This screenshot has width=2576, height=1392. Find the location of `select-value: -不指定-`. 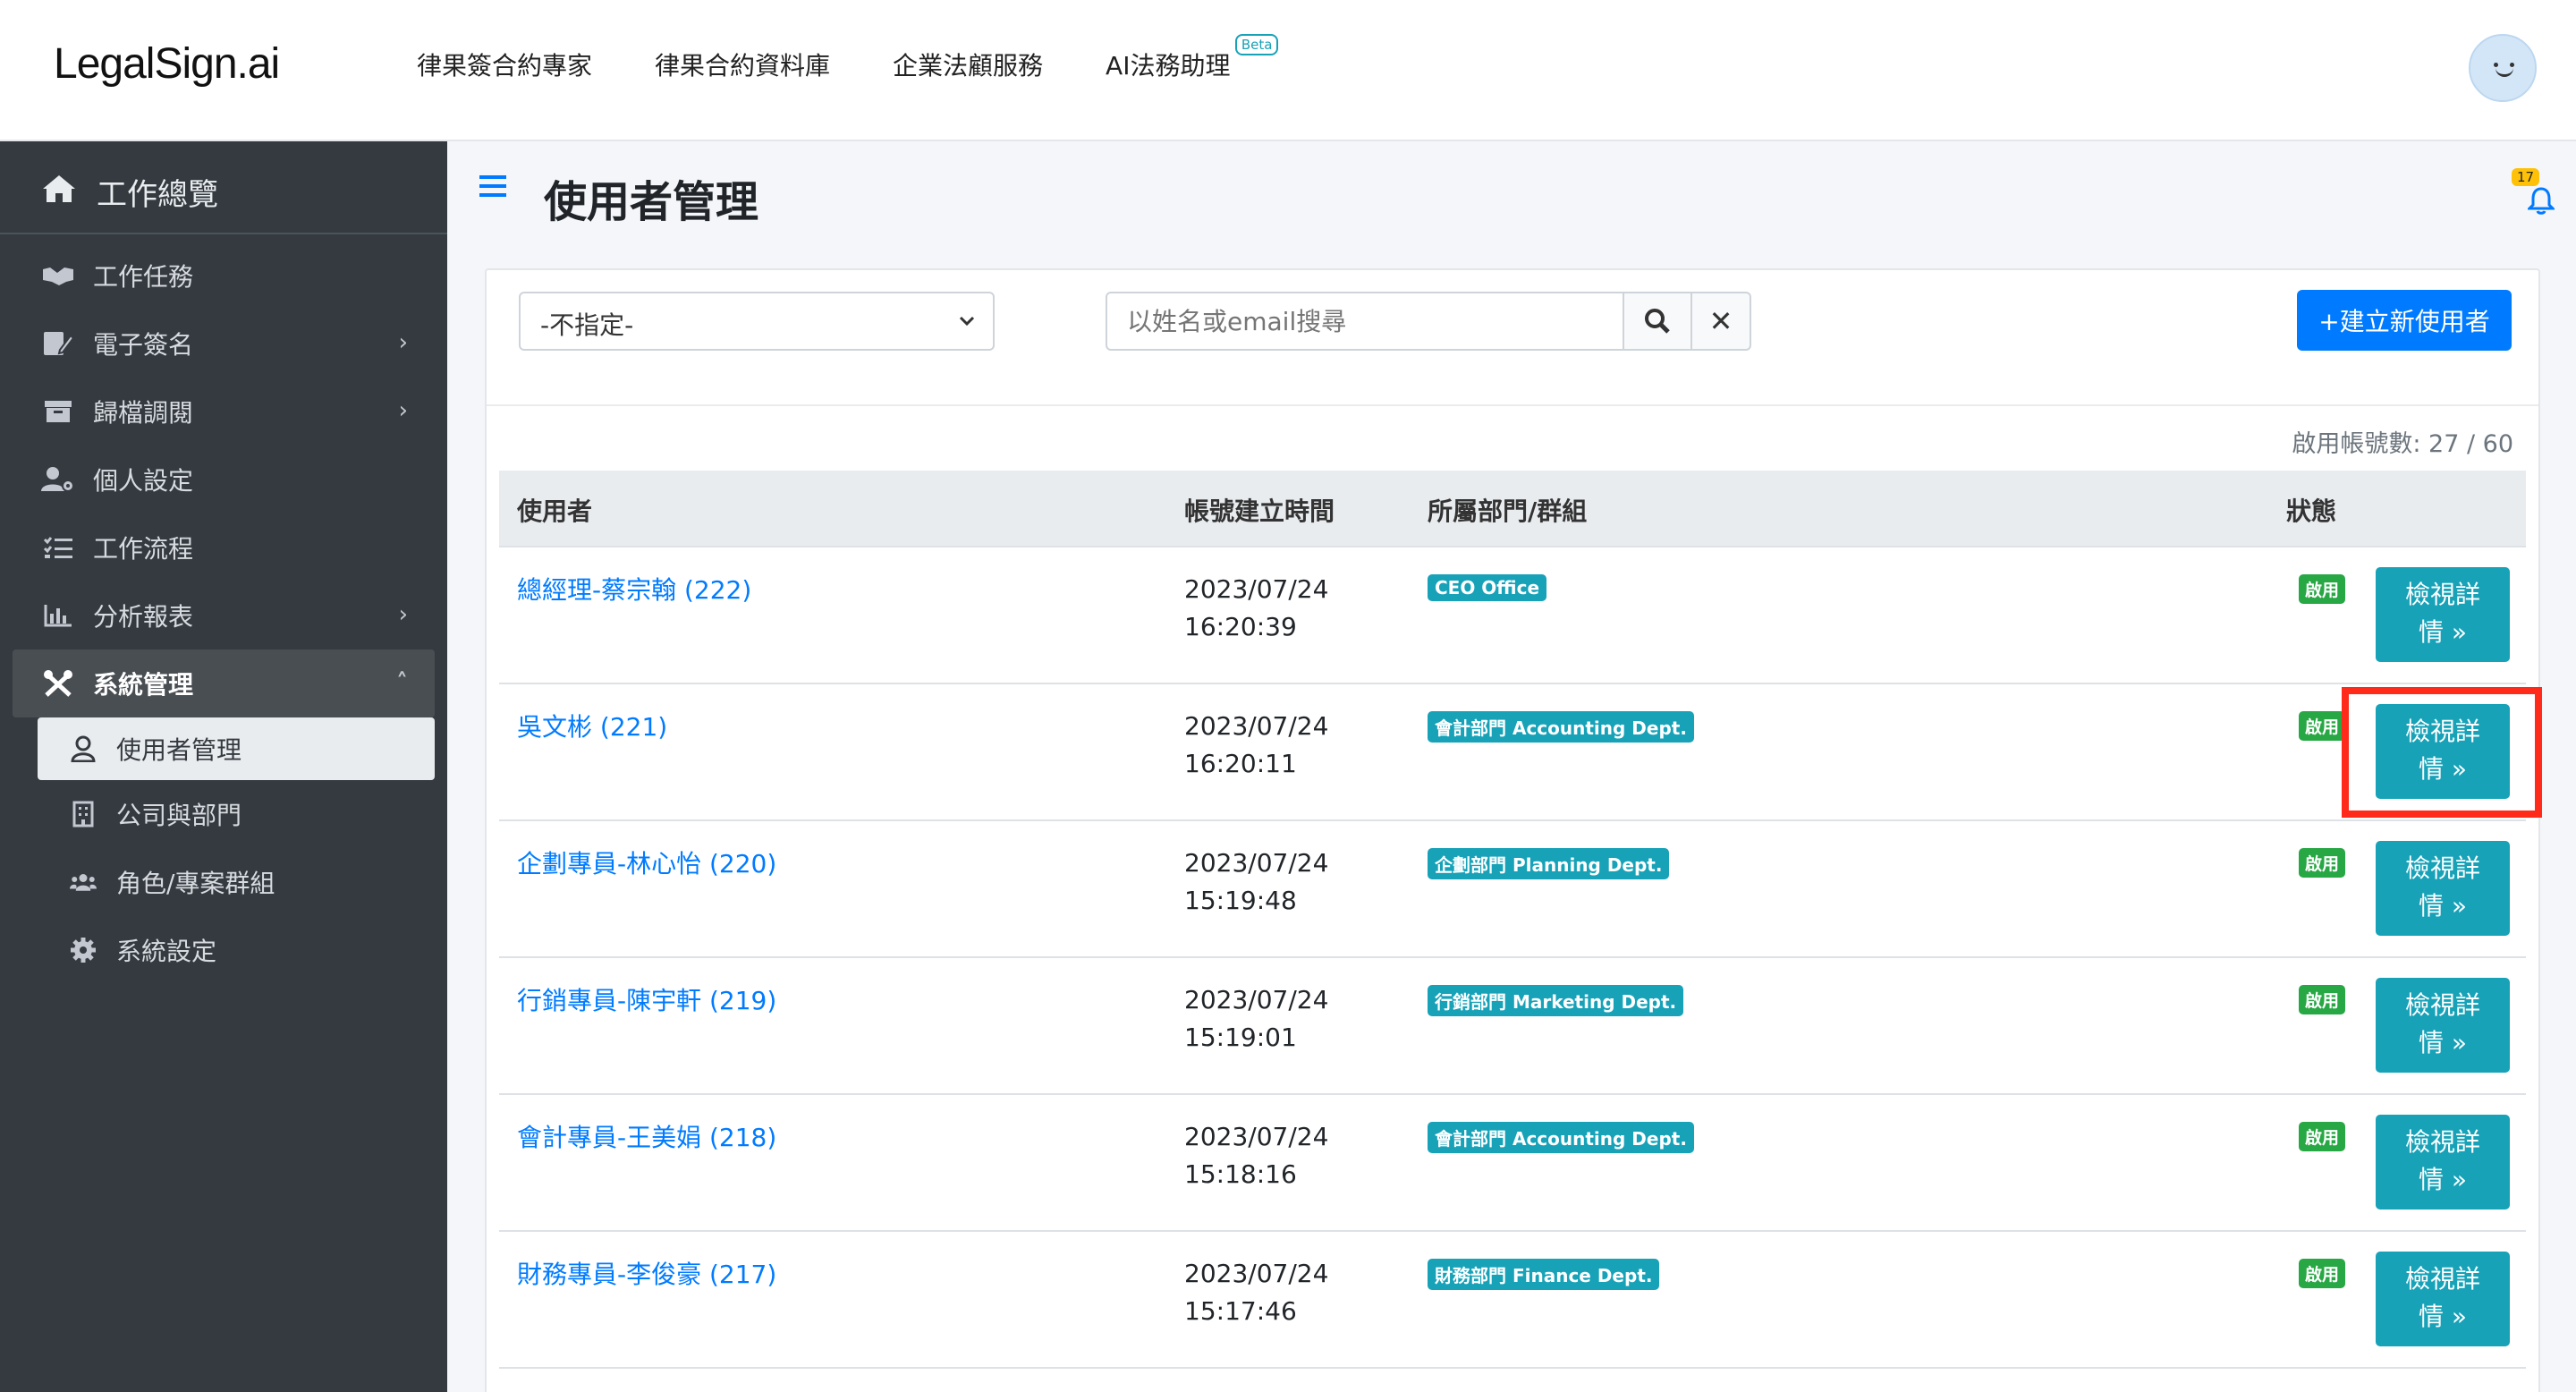

select-value: -不指定- is located at coordinates (587, 325).